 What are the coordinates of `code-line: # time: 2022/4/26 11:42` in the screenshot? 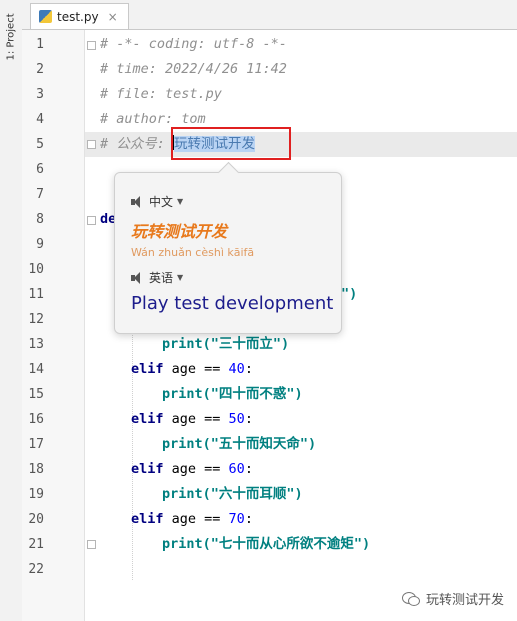 It's located at (193, 69).